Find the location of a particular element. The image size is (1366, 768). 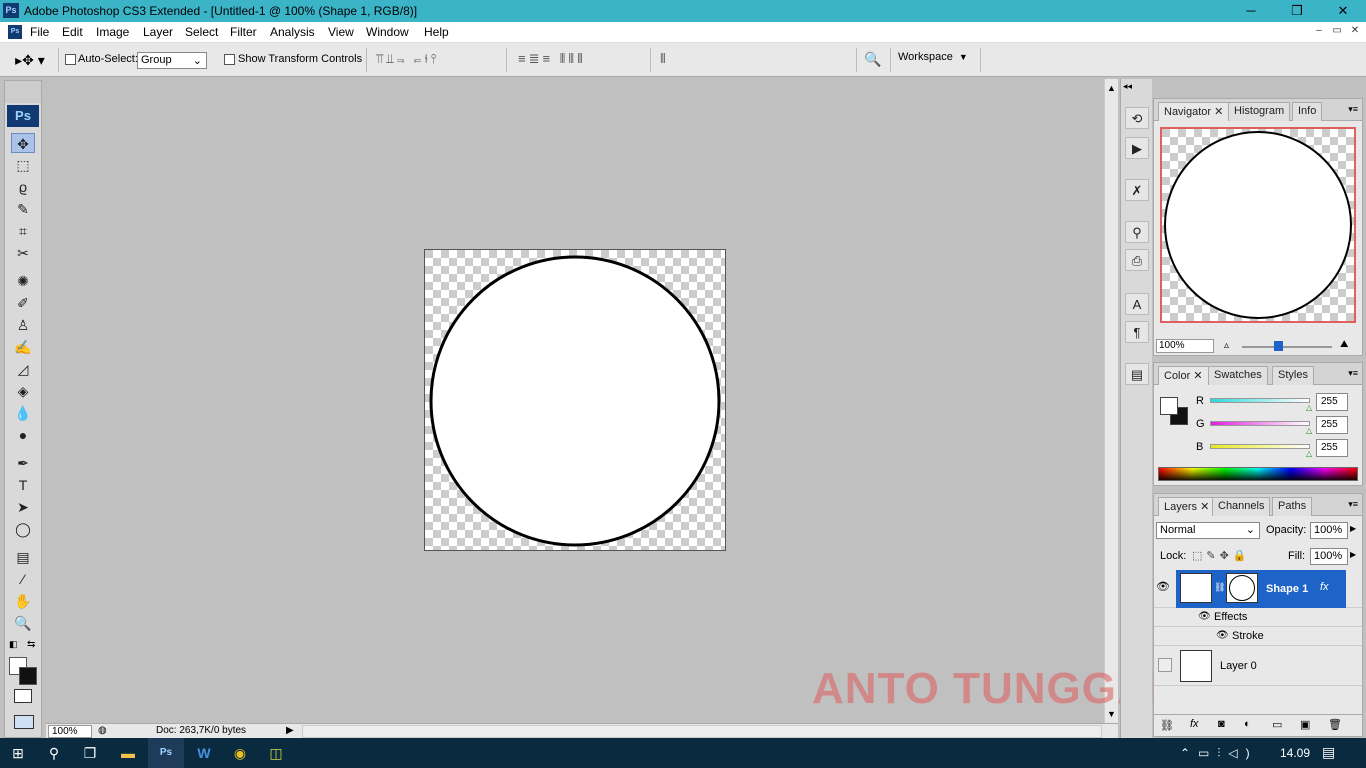

opacity-field: 100% is located at coordinates (1329, 530).